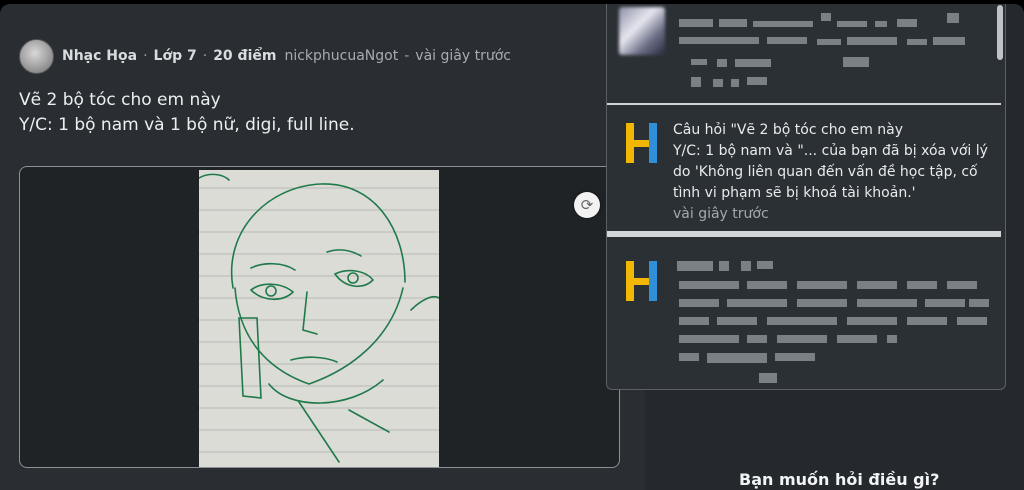 This screenshot has height=490, width=1024. What do you see at coordinates (587, 205) in the screenshot?
I see `refresh-icon: ⟳` at bounding box center [587, 205].